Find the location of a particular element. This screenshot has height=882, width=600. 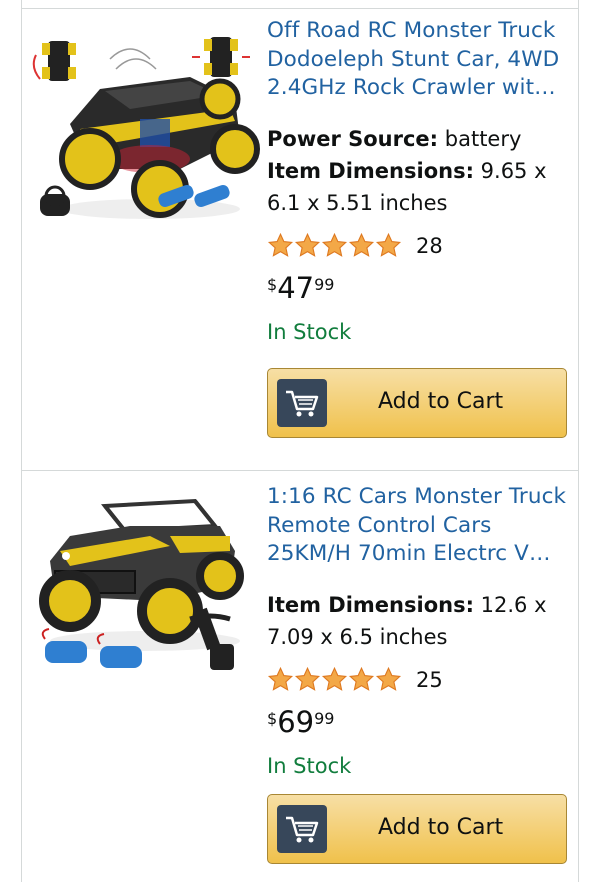

price-whole: 69 is located at coordinates (296, 721).